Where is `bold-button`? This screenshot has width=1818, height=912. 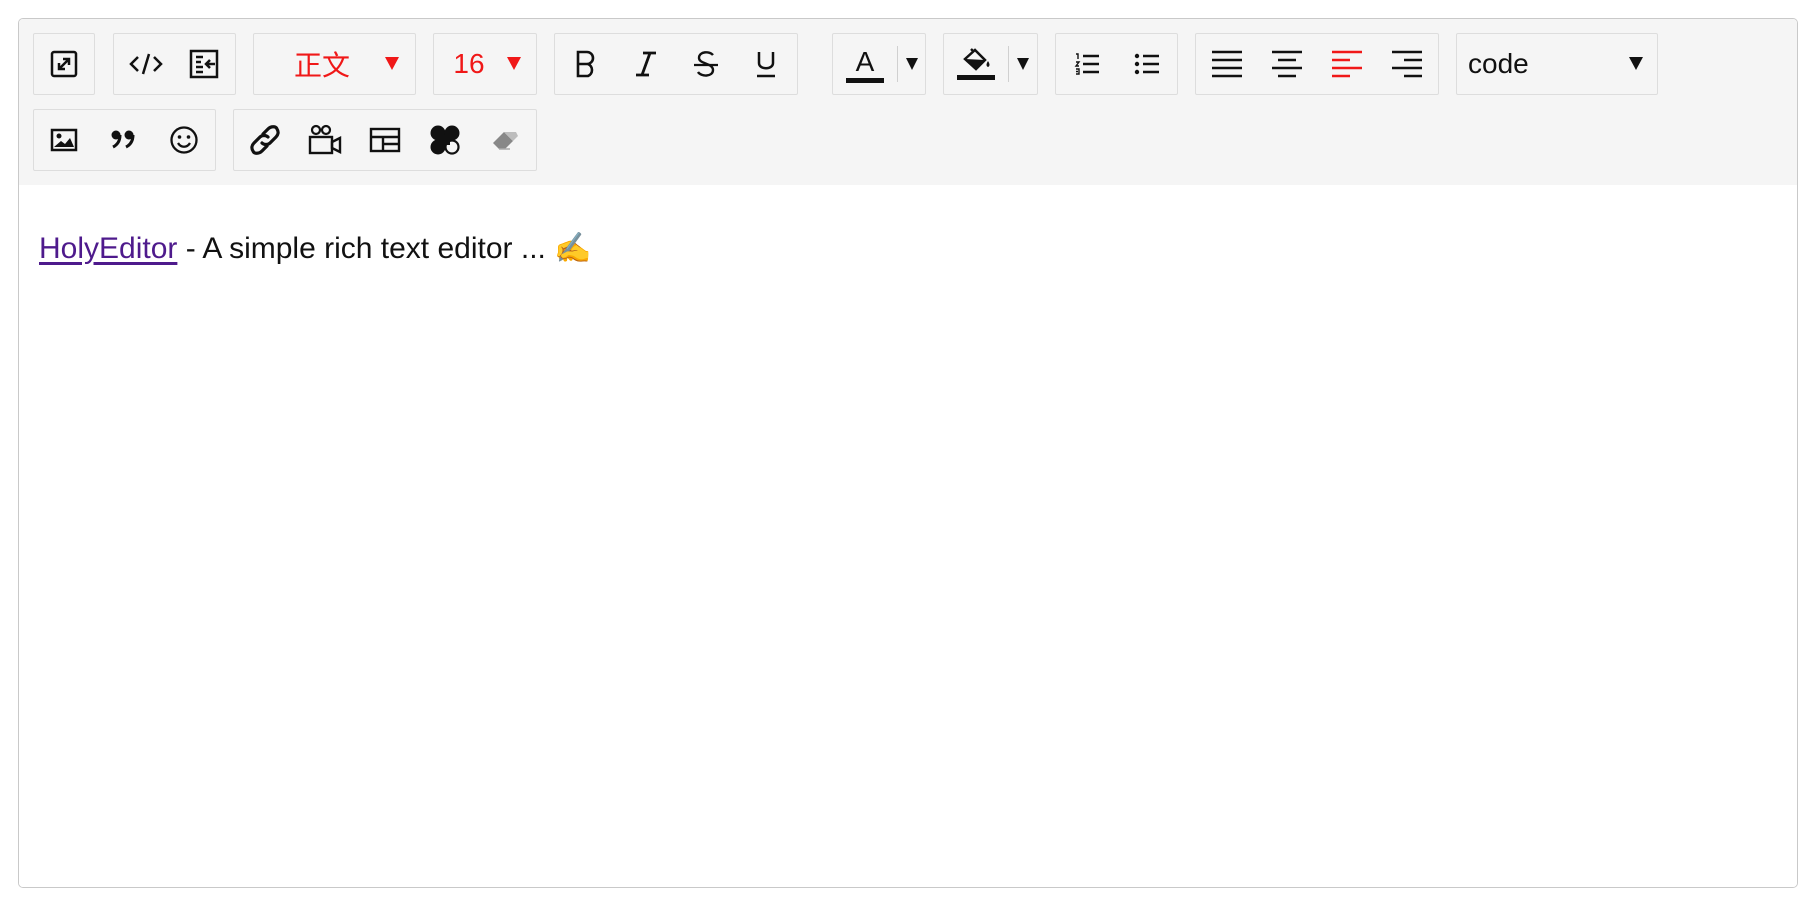
bold-button is located at coordinates (586, 63).